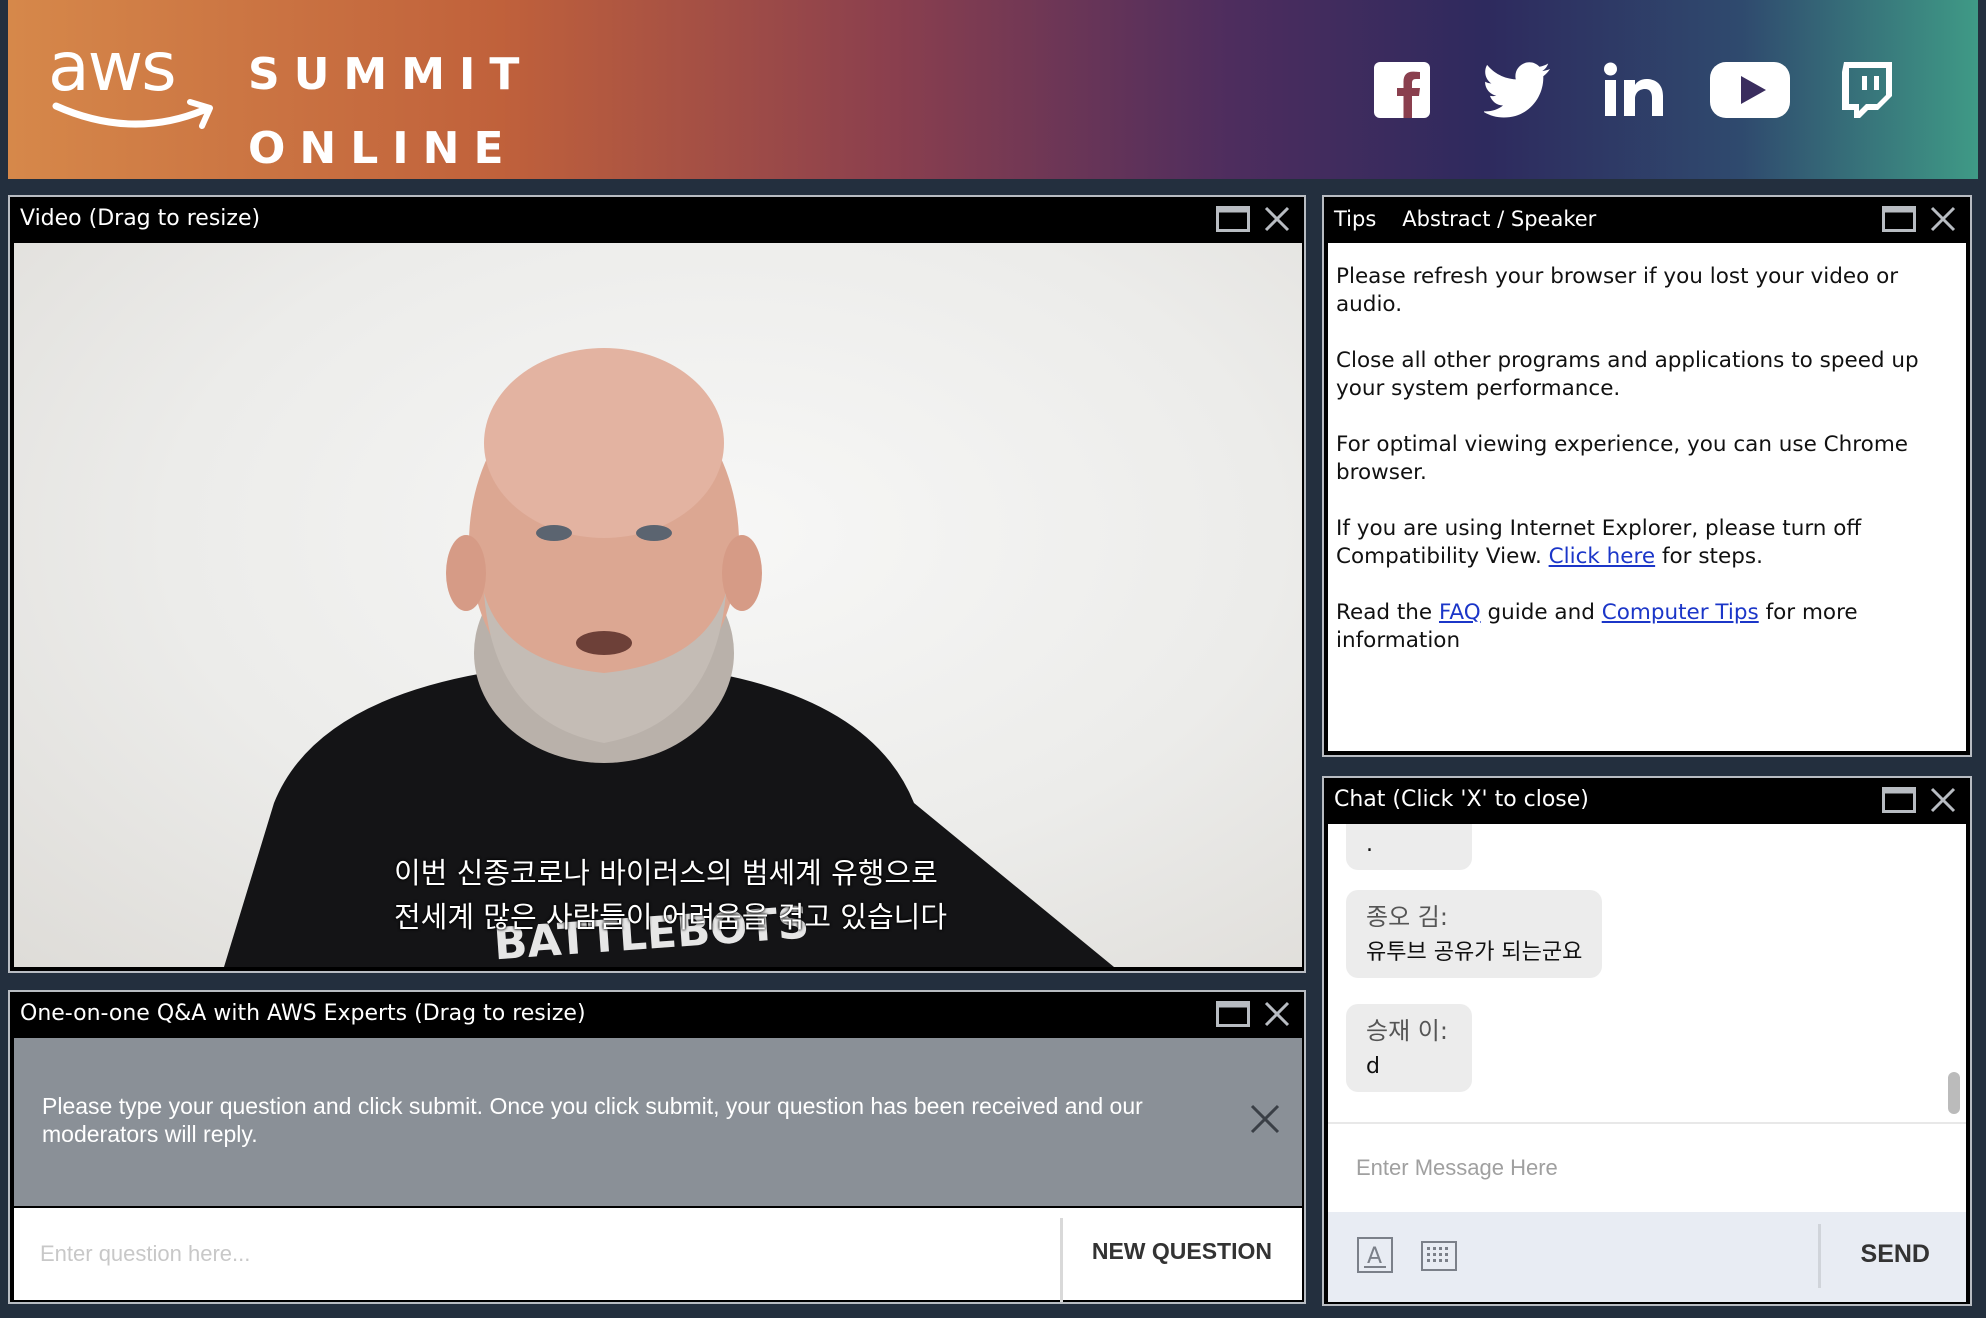 Image resolution: width=1986 pixels, height=1318 pixels. What do you see at coordinates (1499, 219) in the screenshot?
I see `tab-abstract-speaker: Abstract / Speaker` at bounding box center [1499, 219].